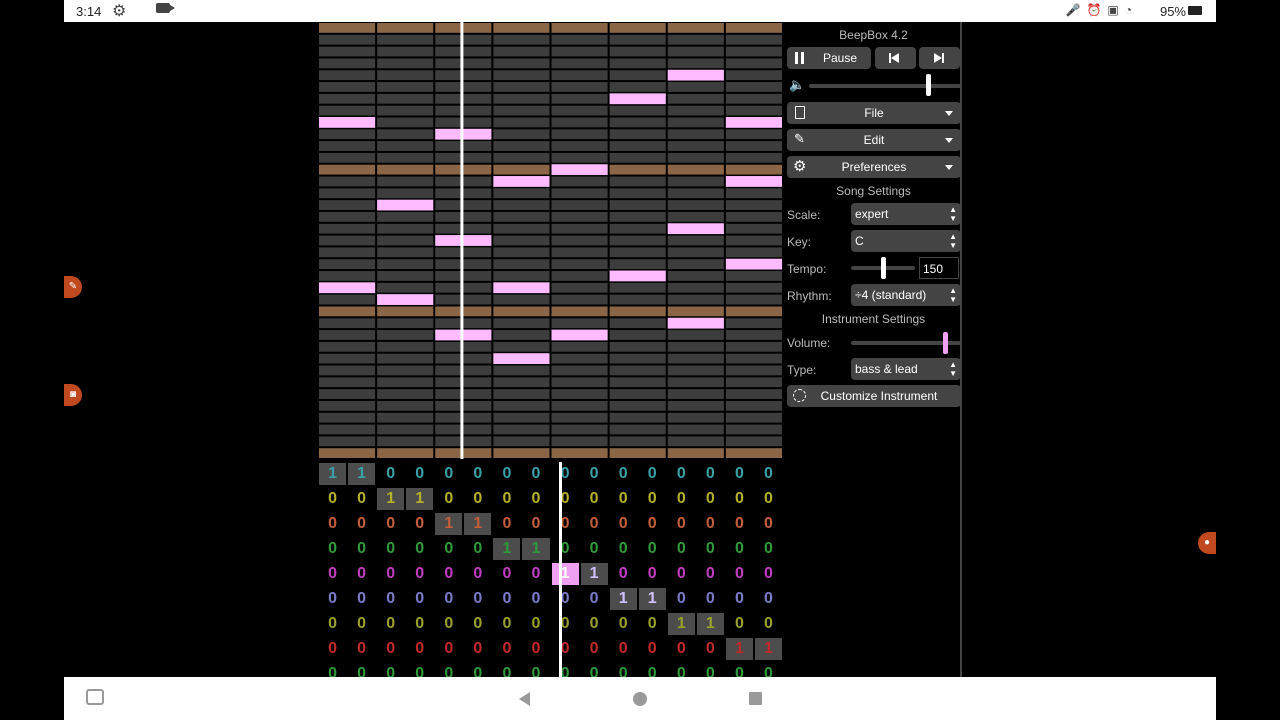 This screenshot has width=1280, height=720. I want to click on master-volume-slider, so click(885, 86).